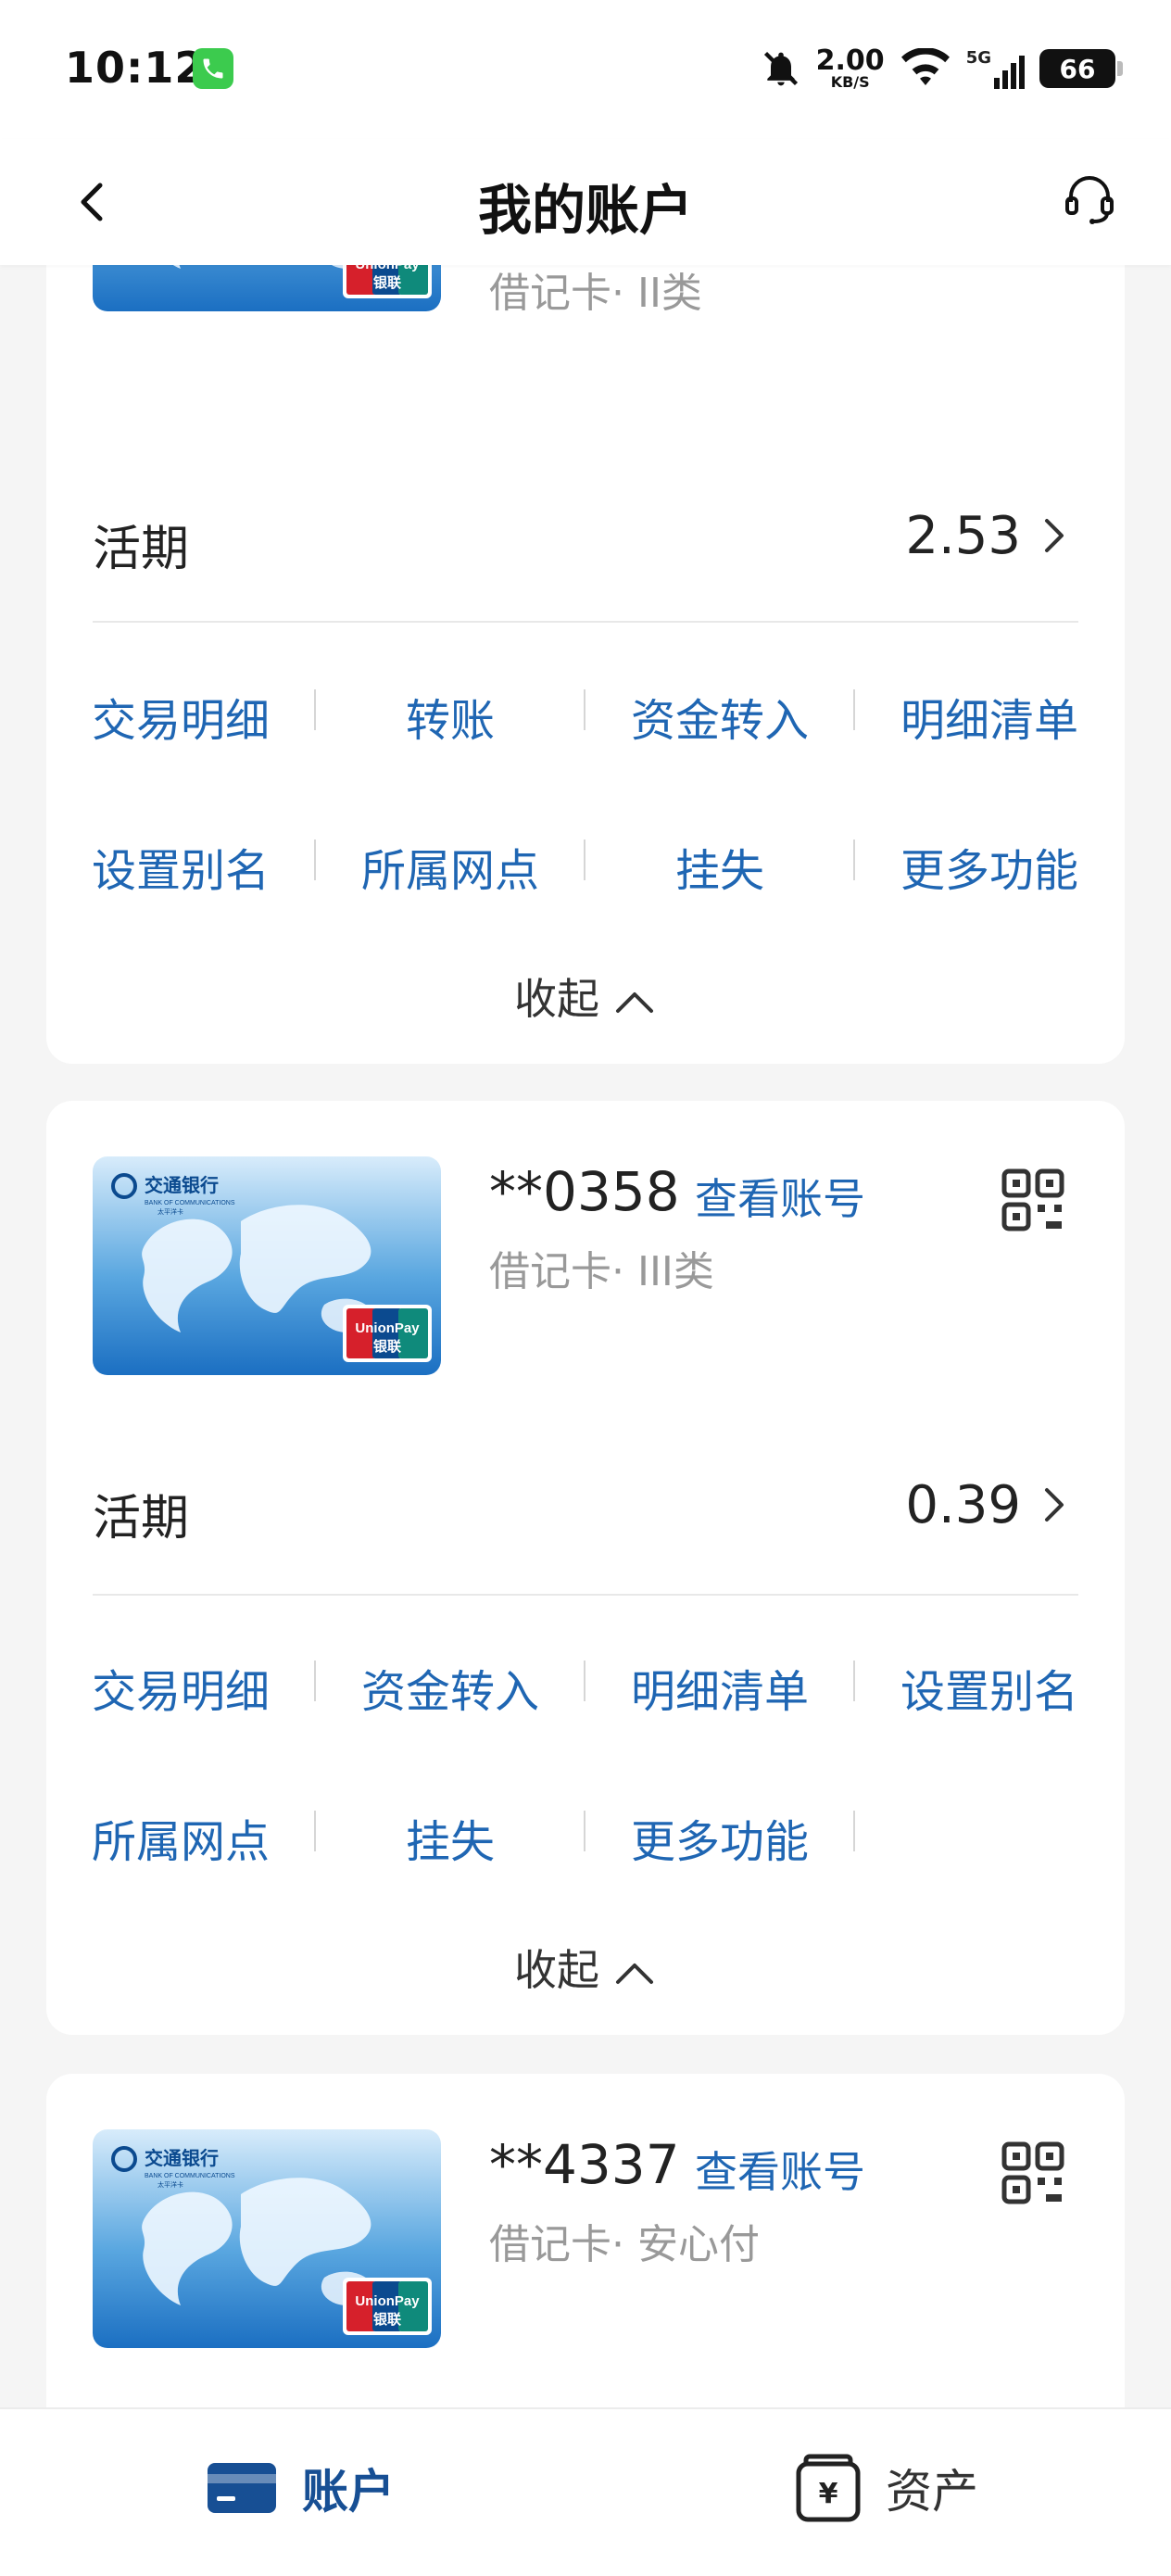 This screenshot has height=2576, width=1171. What do you see at coordinates (585, 2491) in the screenshot?
I see `bottom-tab-bar: 账户 ¥ 资产` at bounding box center [585, 2491].